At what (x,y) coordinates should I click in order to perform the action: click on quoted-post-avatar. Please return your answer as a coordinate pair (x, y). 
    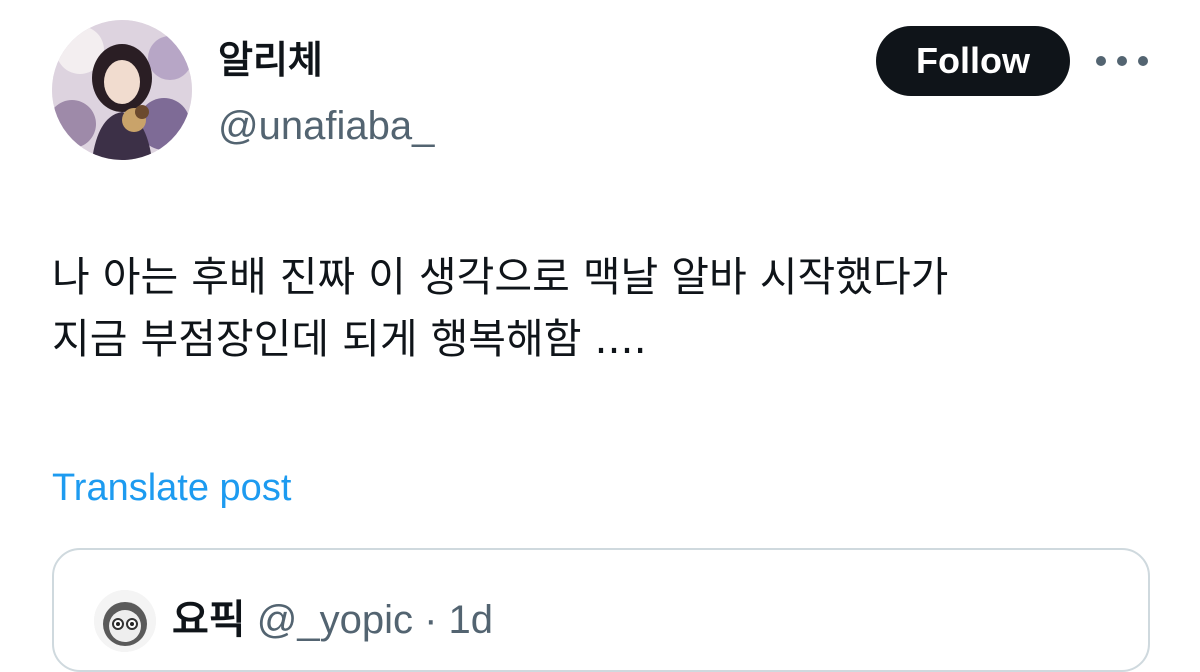
    Looking at the image, I should click on (125, 621).